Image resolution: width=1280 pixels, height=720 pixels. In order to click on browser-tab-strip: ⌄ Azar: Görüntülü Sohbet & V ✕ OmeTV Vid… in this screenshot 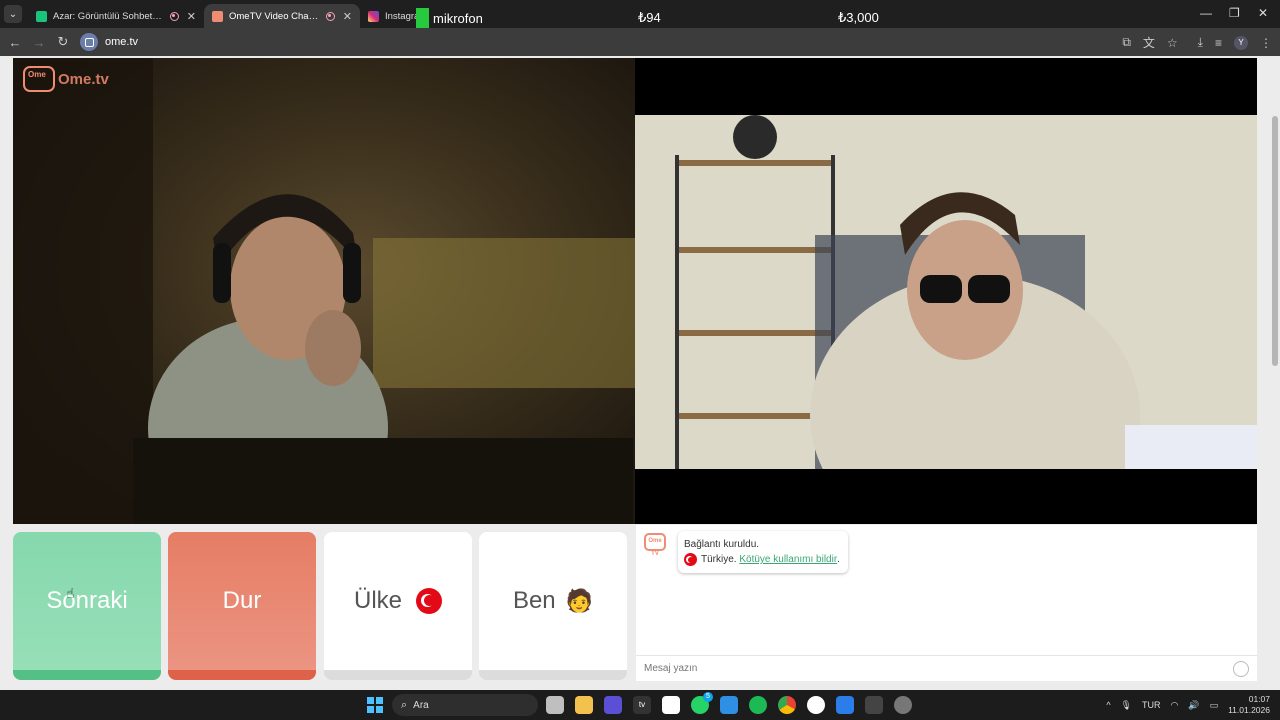, I will do `click(640, 14)`.